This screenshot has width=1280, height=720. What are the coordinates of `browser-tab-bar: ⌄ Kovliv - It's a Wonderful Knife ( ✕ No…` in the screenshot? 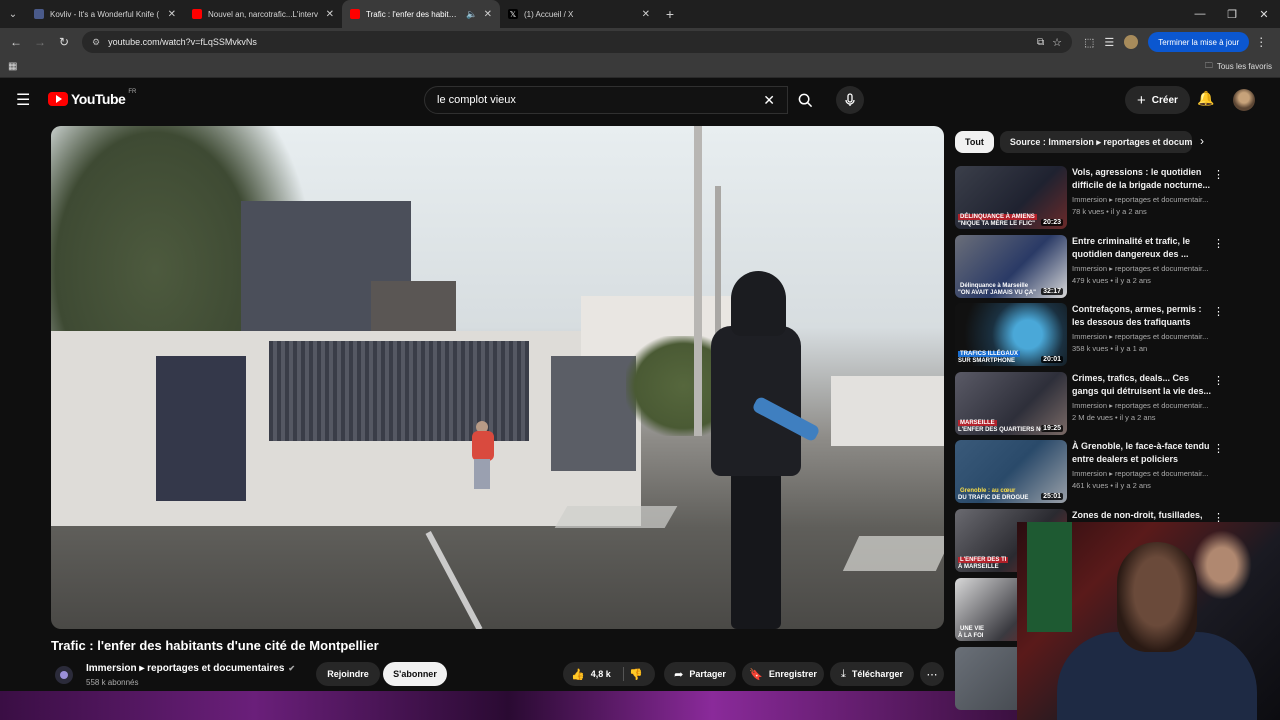 It's located at (640, 14).